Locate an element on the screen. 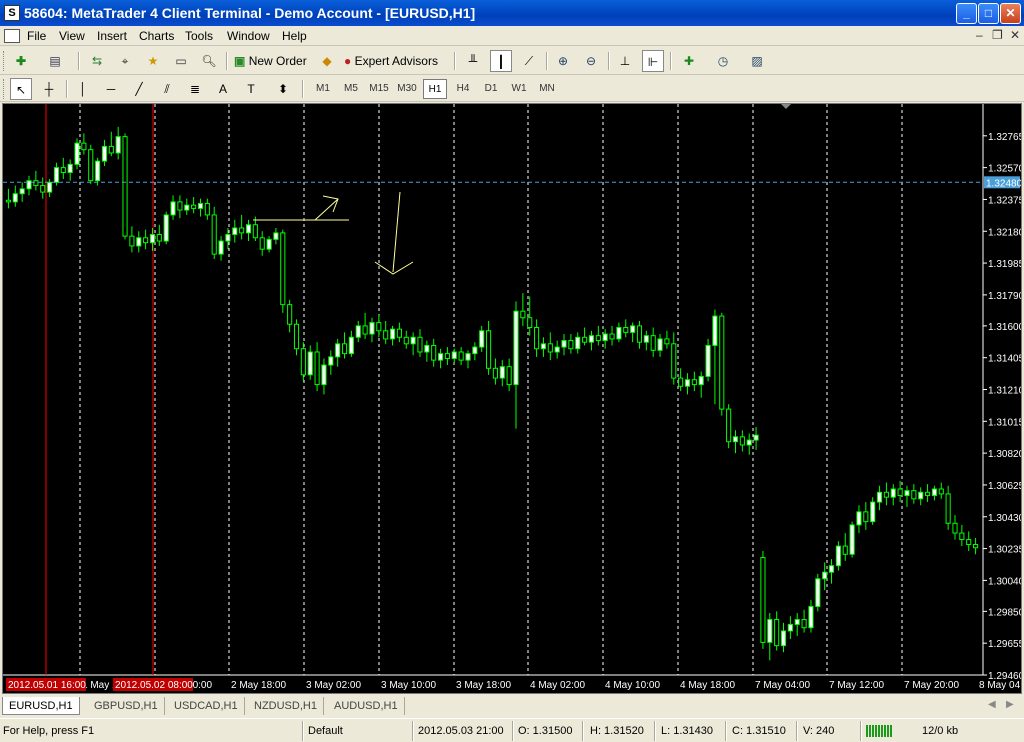  timeframe-mn: MN is located at coordinates (547, 89).